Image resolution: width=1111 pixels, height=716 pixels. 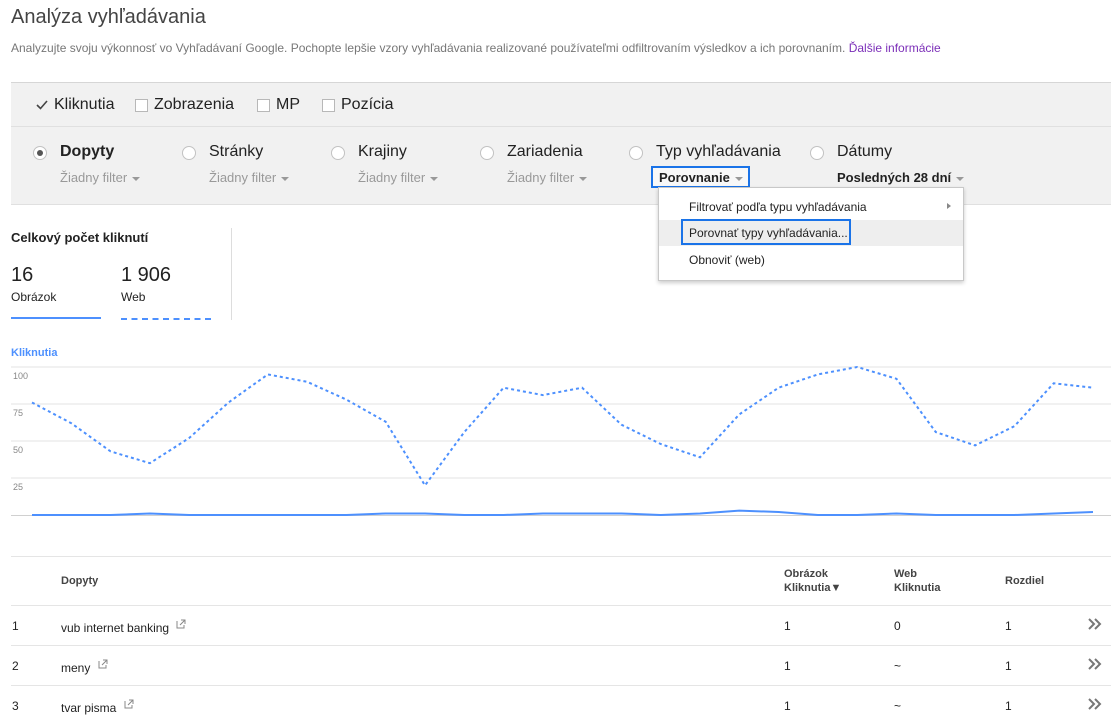 I want to click on radio-selected-icon, so click(x=40, y=153).